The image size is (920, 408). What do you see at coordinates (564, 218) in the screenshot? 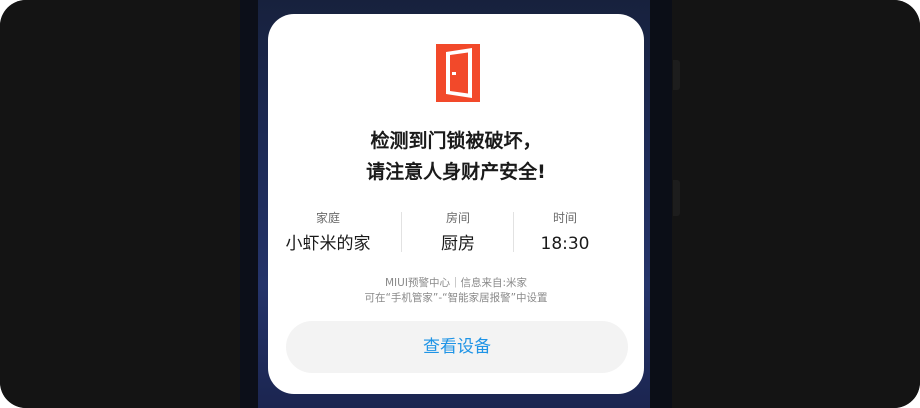
I see `time-label: 时间` at bounding box center [564, 218].